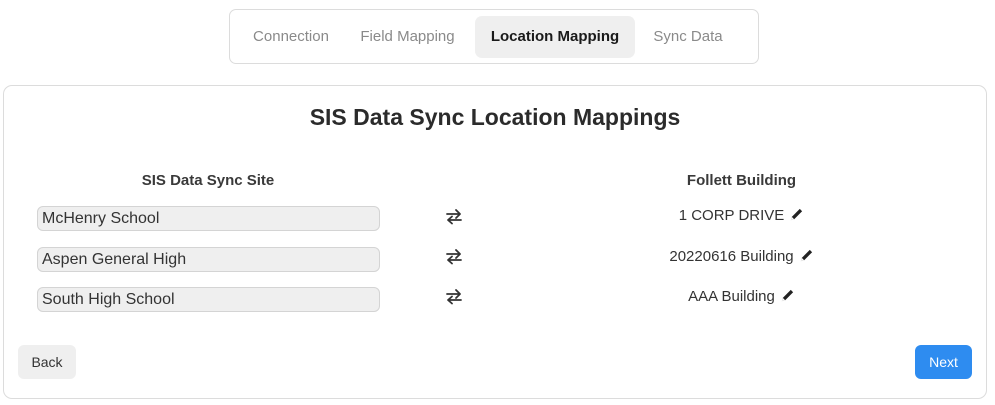 The width and height of the screenshot is (995, 405). I want to click on tab-connection: Connection, so click(291, 37).